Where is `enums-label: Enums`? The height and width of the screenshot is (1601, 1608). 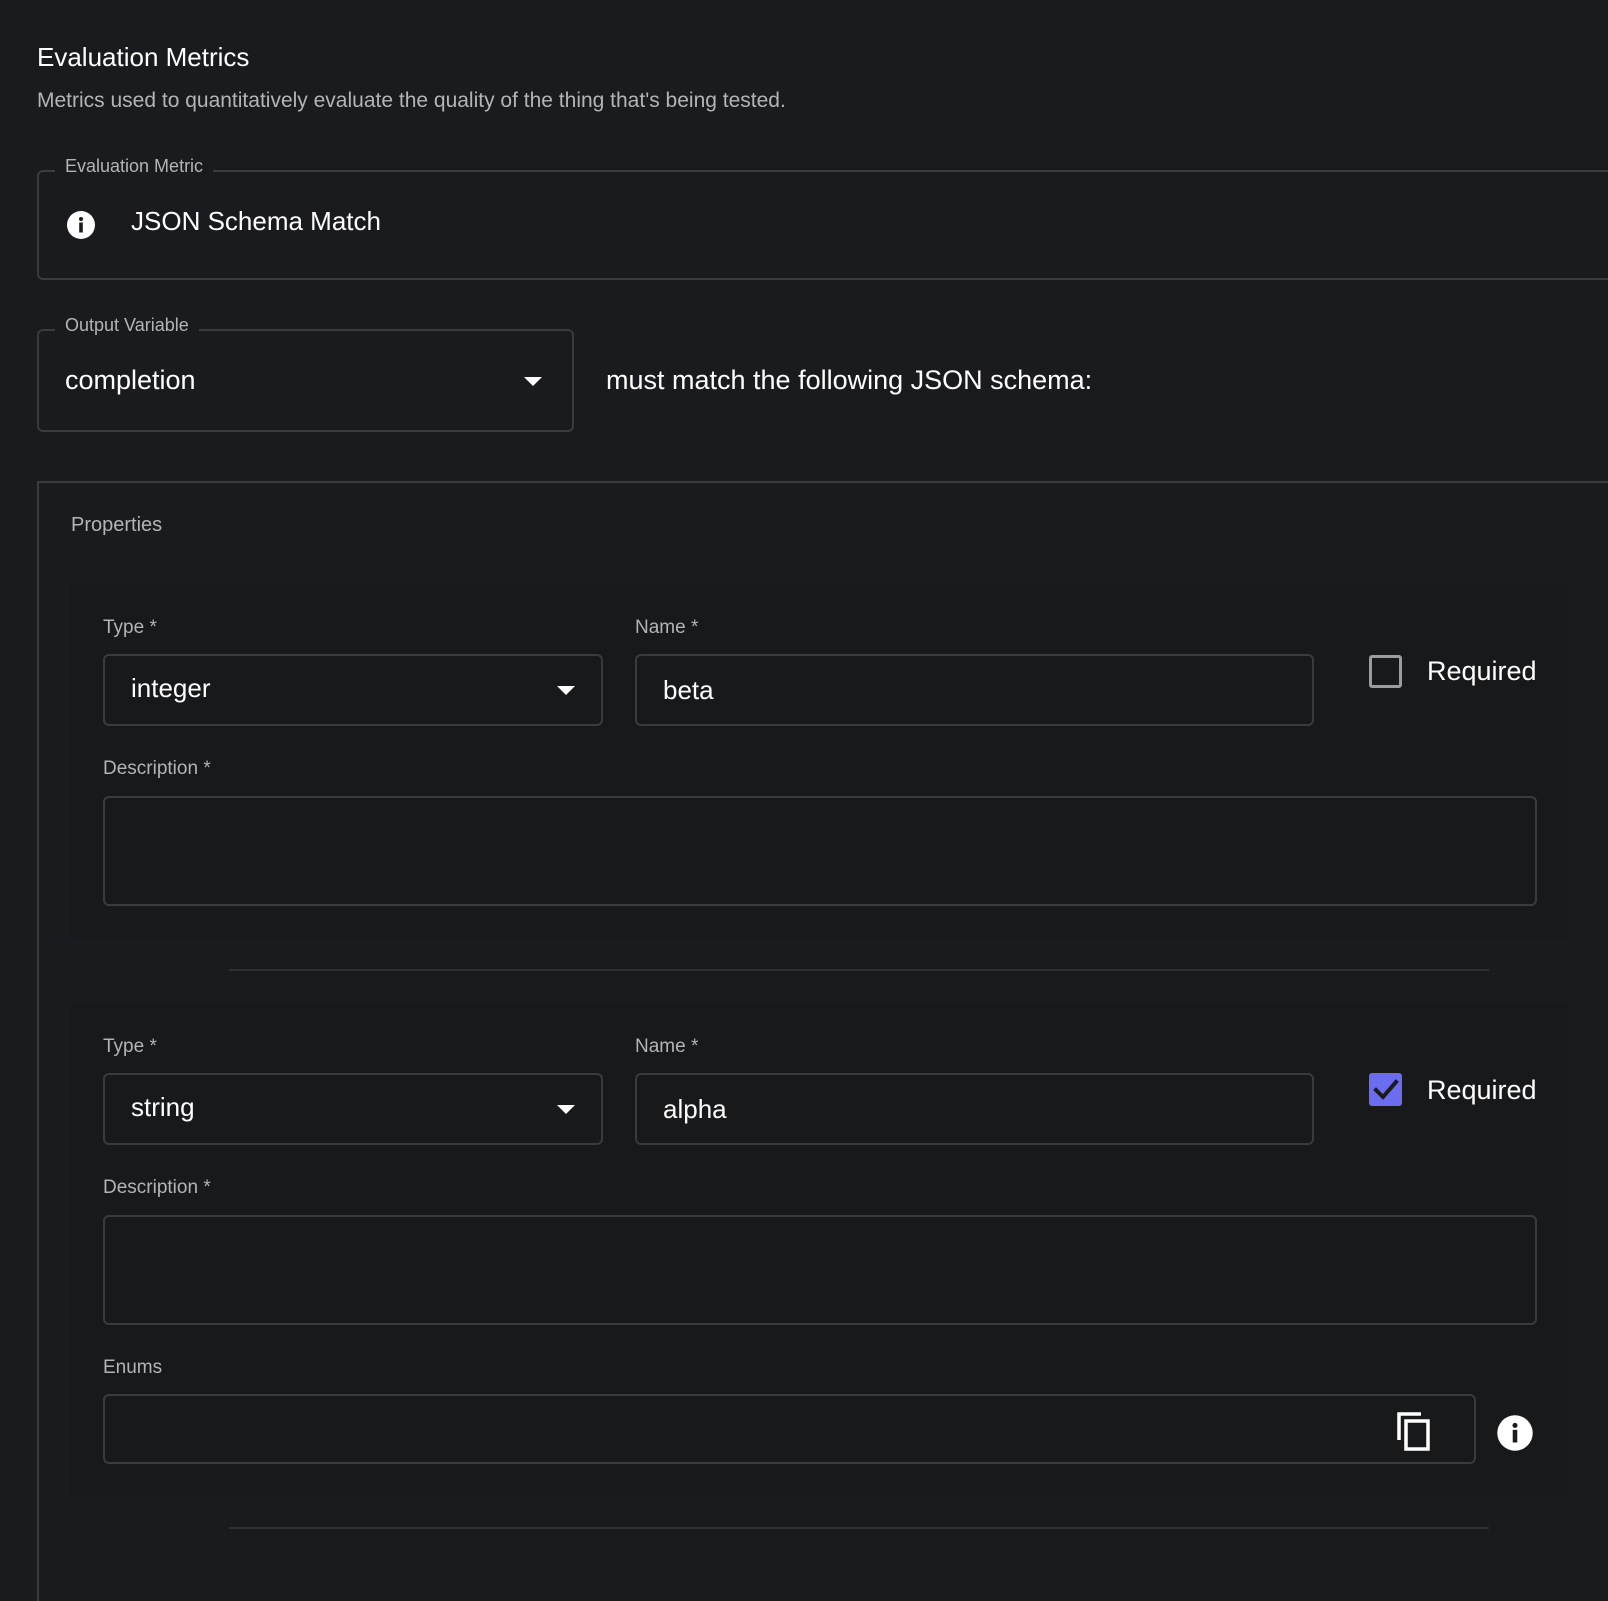
enums-label: Enums is located at coordinates (133, 1367).